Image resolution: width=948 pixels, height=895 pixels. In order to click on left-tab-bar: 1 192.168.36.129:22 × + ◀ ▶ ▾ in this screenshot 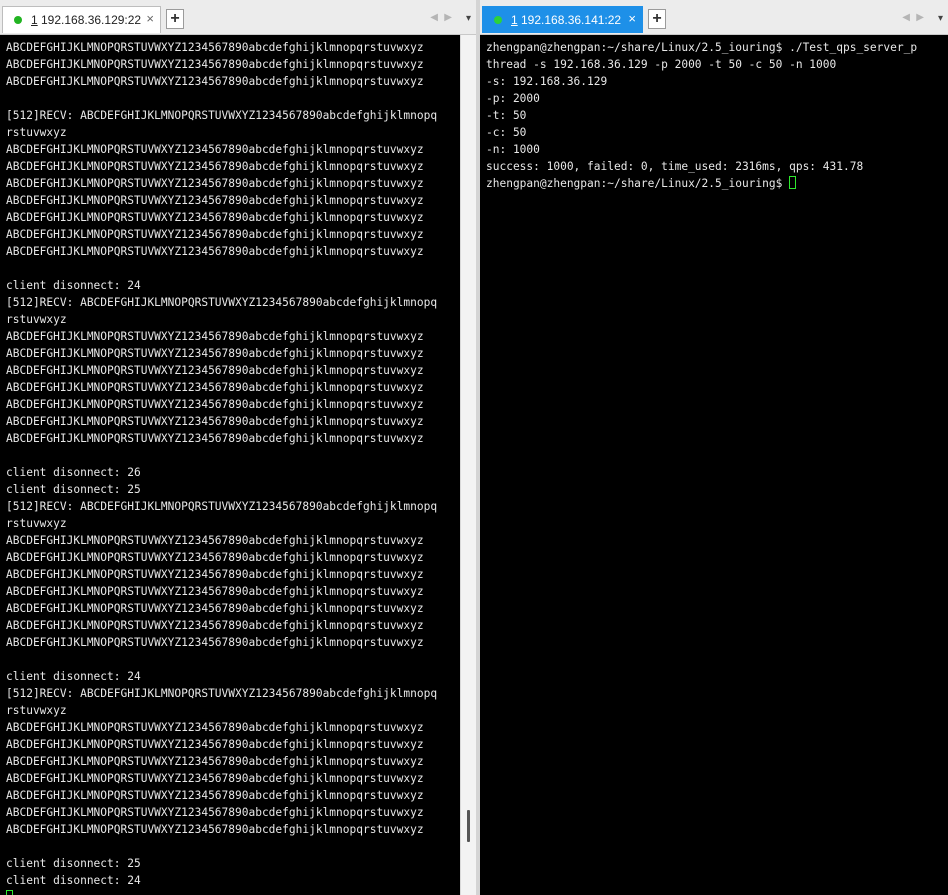, I will do `click(238, 17)`.